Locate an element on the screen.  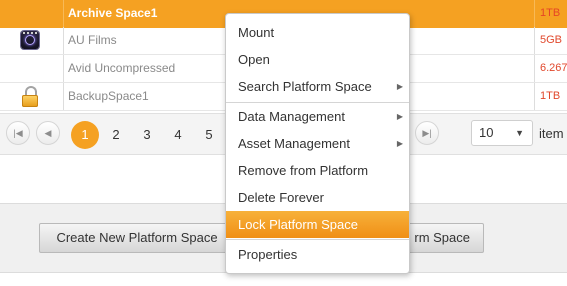
page-5-button: 5 is located at coordinates (209, 135).